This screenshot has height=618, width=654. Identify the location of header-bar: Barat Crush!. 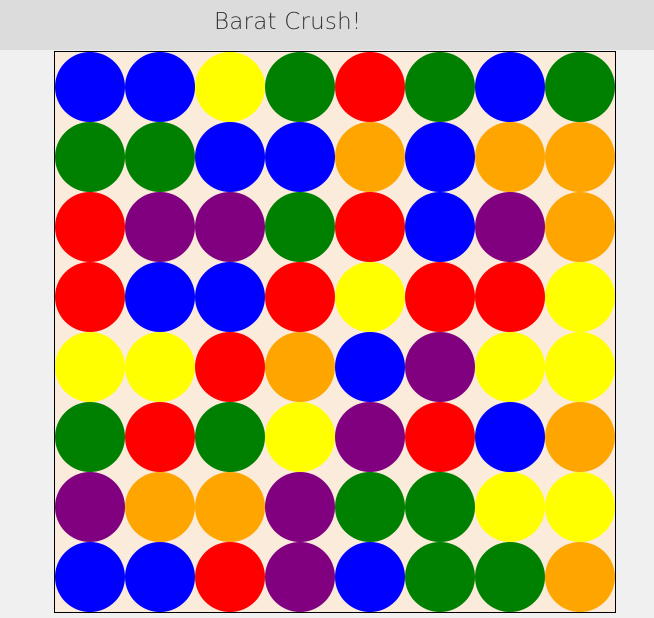
(327, 25).